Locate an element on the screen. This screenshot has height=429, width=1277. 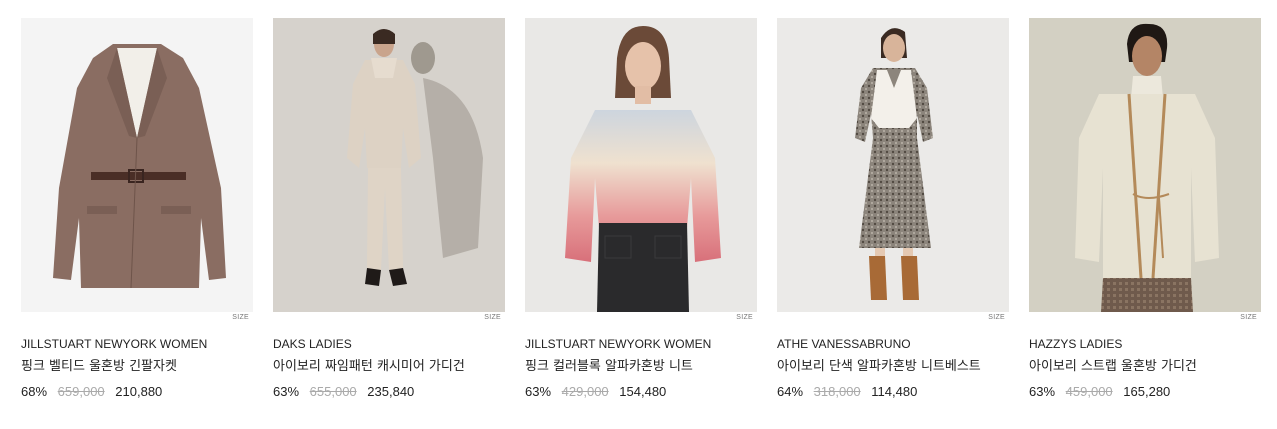
sale-price: 154,480 is located at coordinates (643, 391).